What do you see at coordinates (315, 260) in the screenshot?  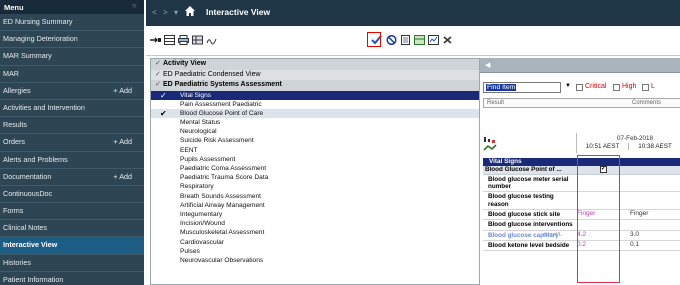 I see `navigator-item: Neurovascular Observations` at bounding box center [315, 260].